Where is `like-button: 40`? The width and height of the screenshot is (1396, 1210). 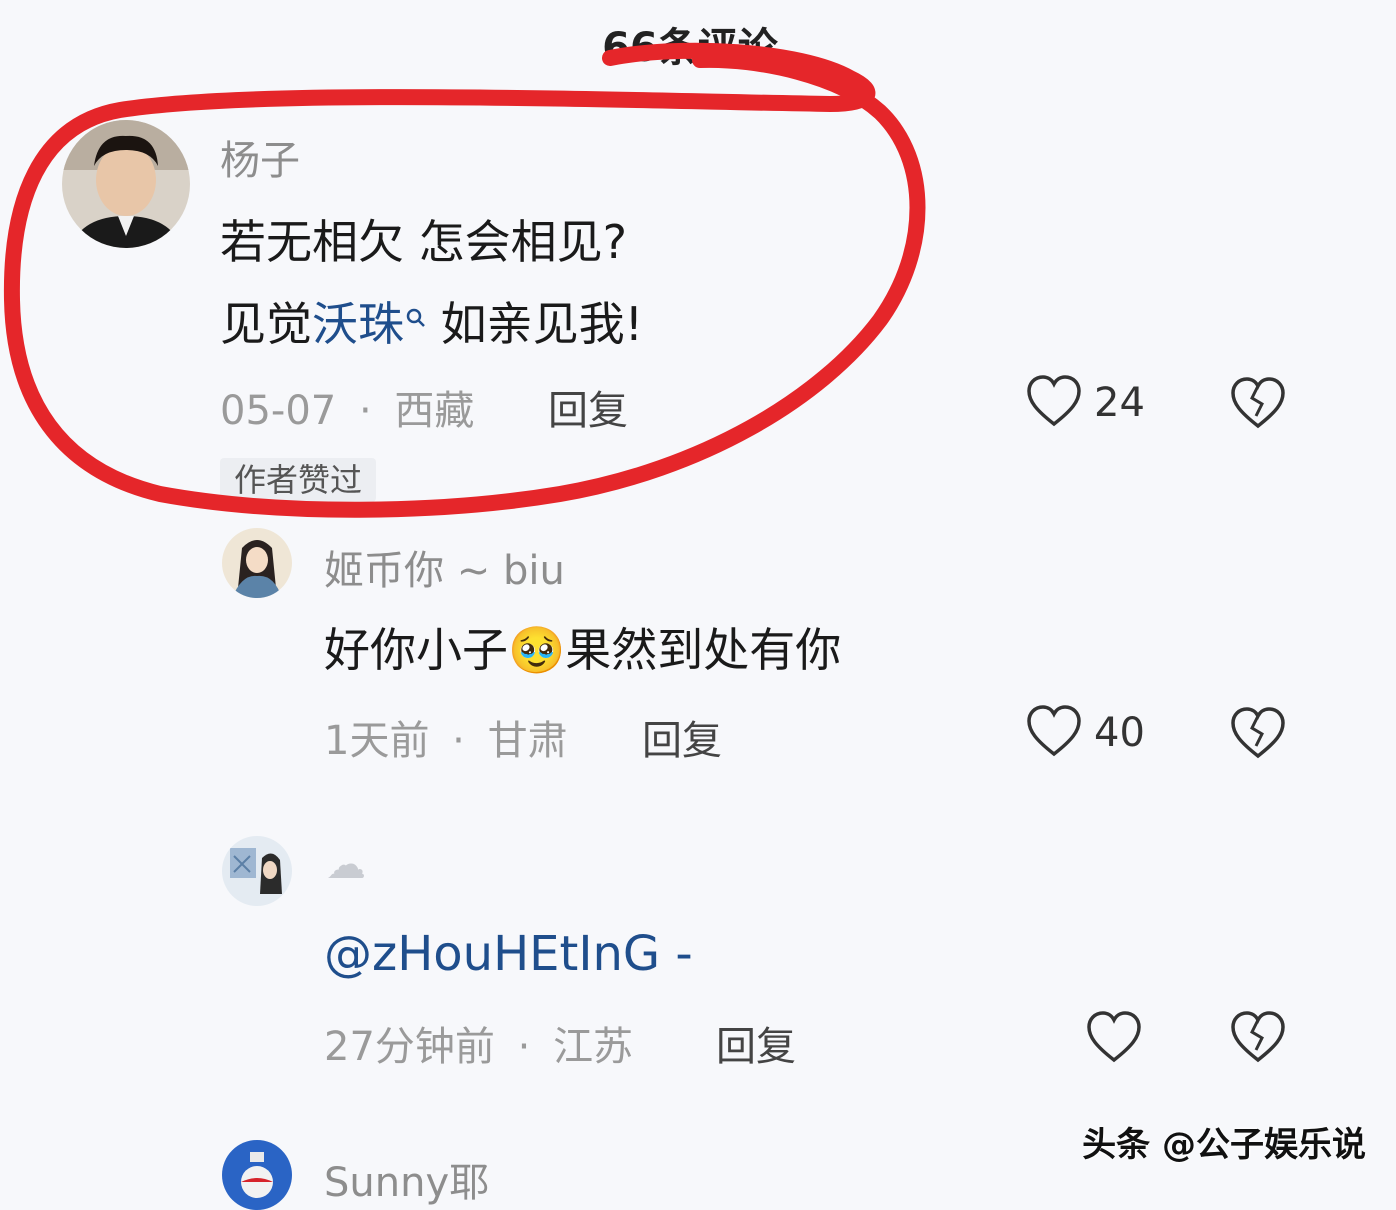
like-button: 40 is located at coordinates (1085, 733).